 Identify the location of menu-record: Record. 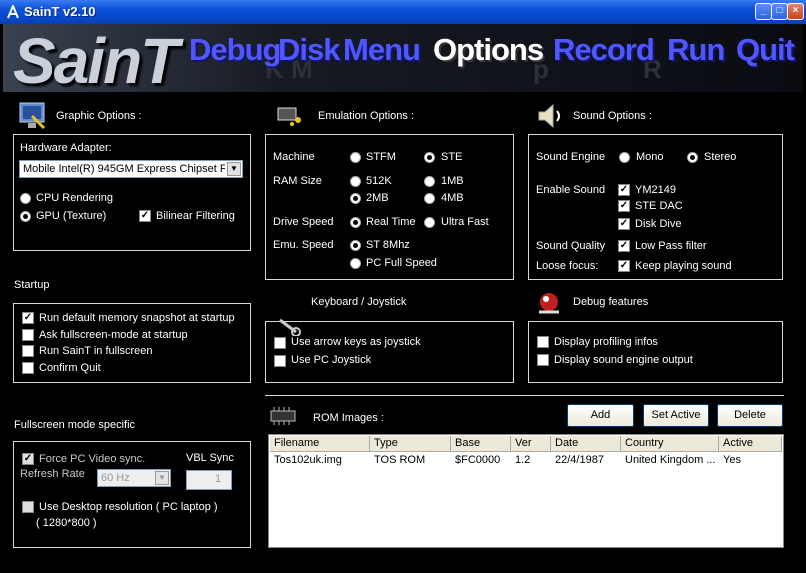
(604, 50).